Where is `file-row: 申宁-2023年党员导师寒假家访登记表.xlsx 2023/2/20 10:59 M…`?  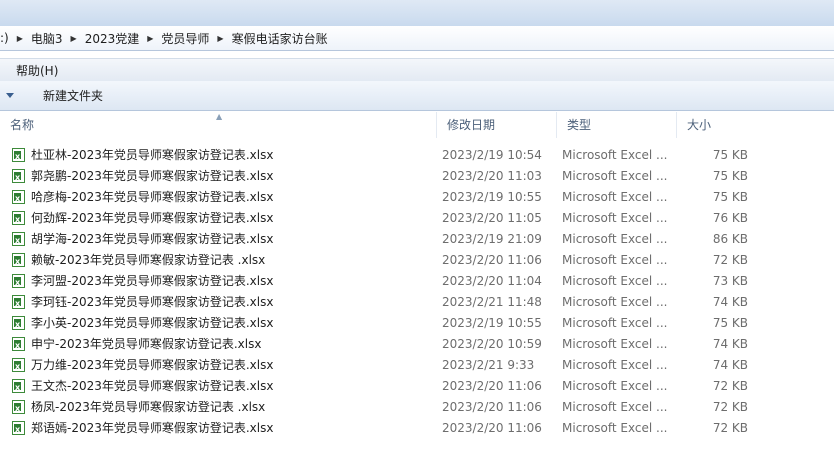
file-row: 申宁-2023年党员导师寒假家访登记表.xlsx 2023/2/20 10:59 M… is located at coordinates (417, 345).